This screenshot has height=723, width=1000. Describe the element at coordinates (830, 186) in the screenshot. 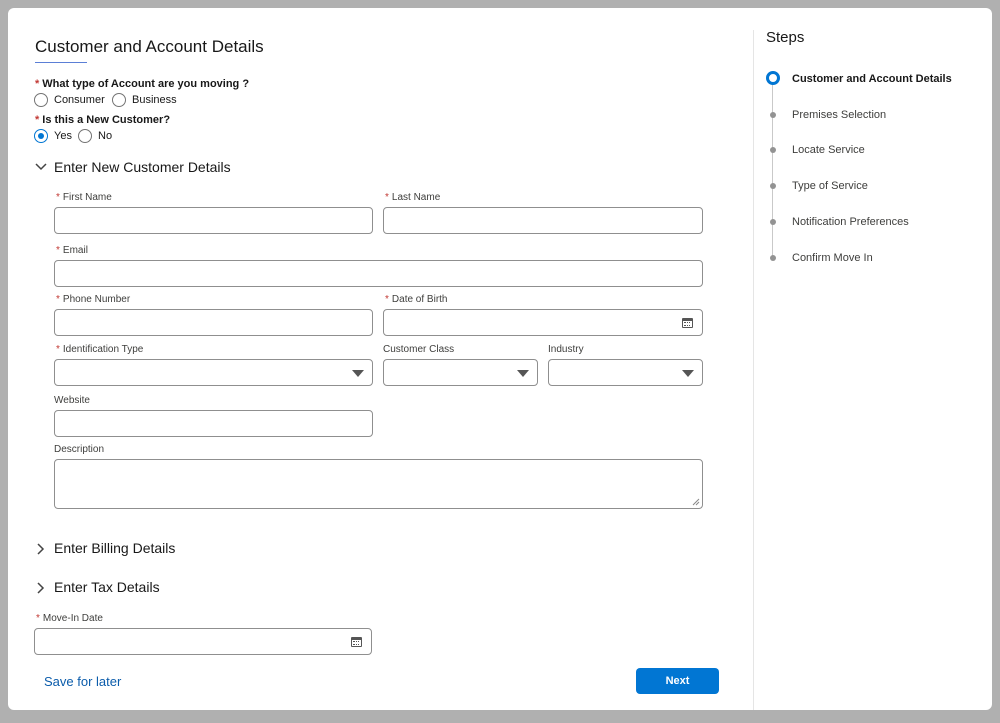

I see `step-4-label: Type of Service` at that location.